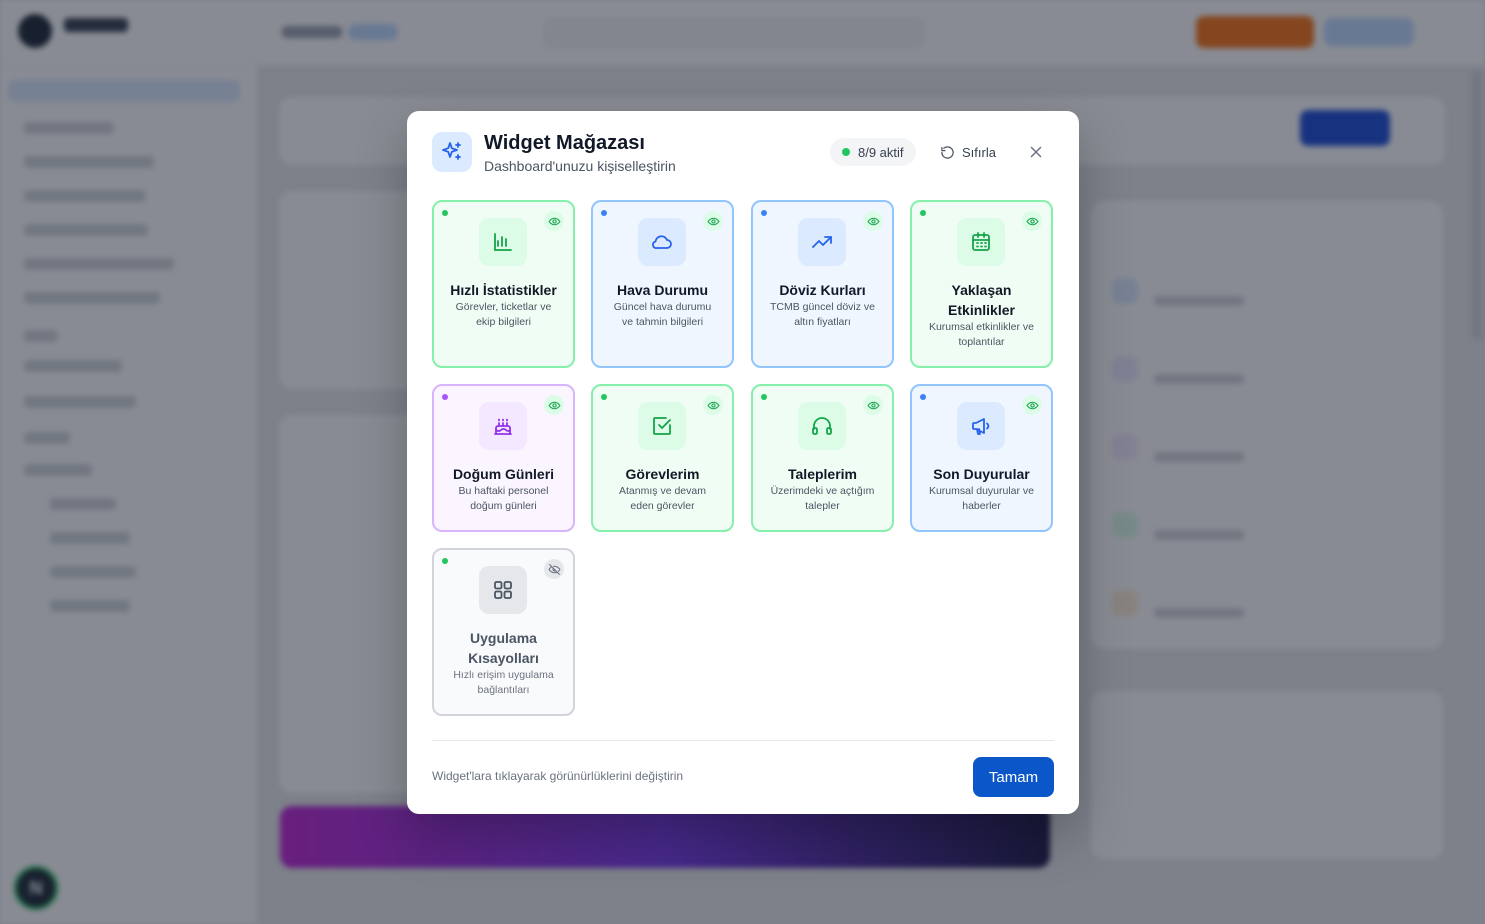  I want to click on widget-description: Hızlı erişim uygulama bağlantıları, so click(503, 682).